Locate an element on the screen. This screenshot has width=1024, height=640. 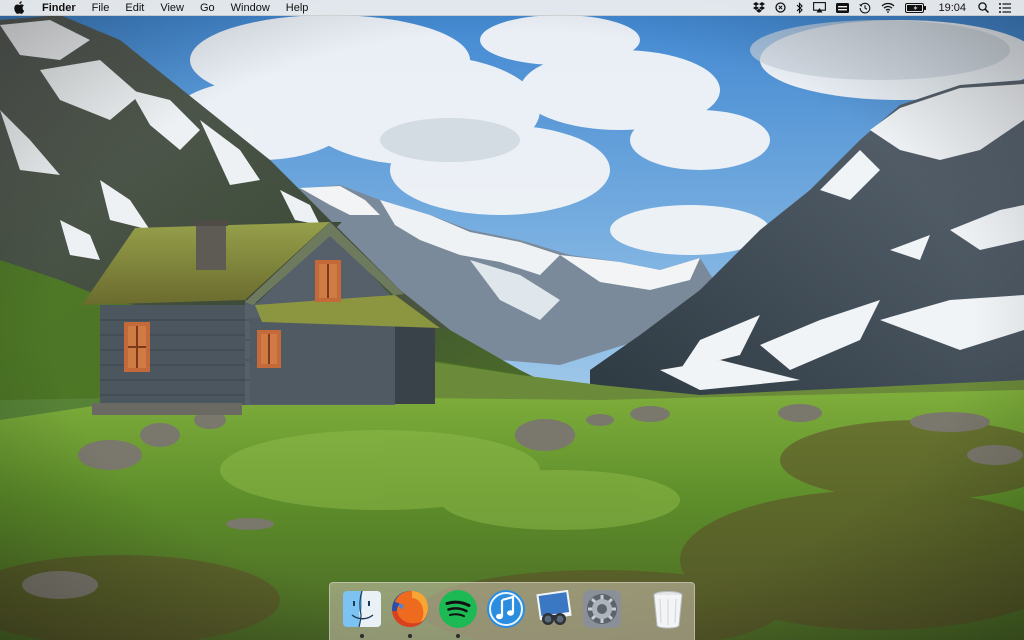
menu-edit: Edit is located at coordinates (134, 8).